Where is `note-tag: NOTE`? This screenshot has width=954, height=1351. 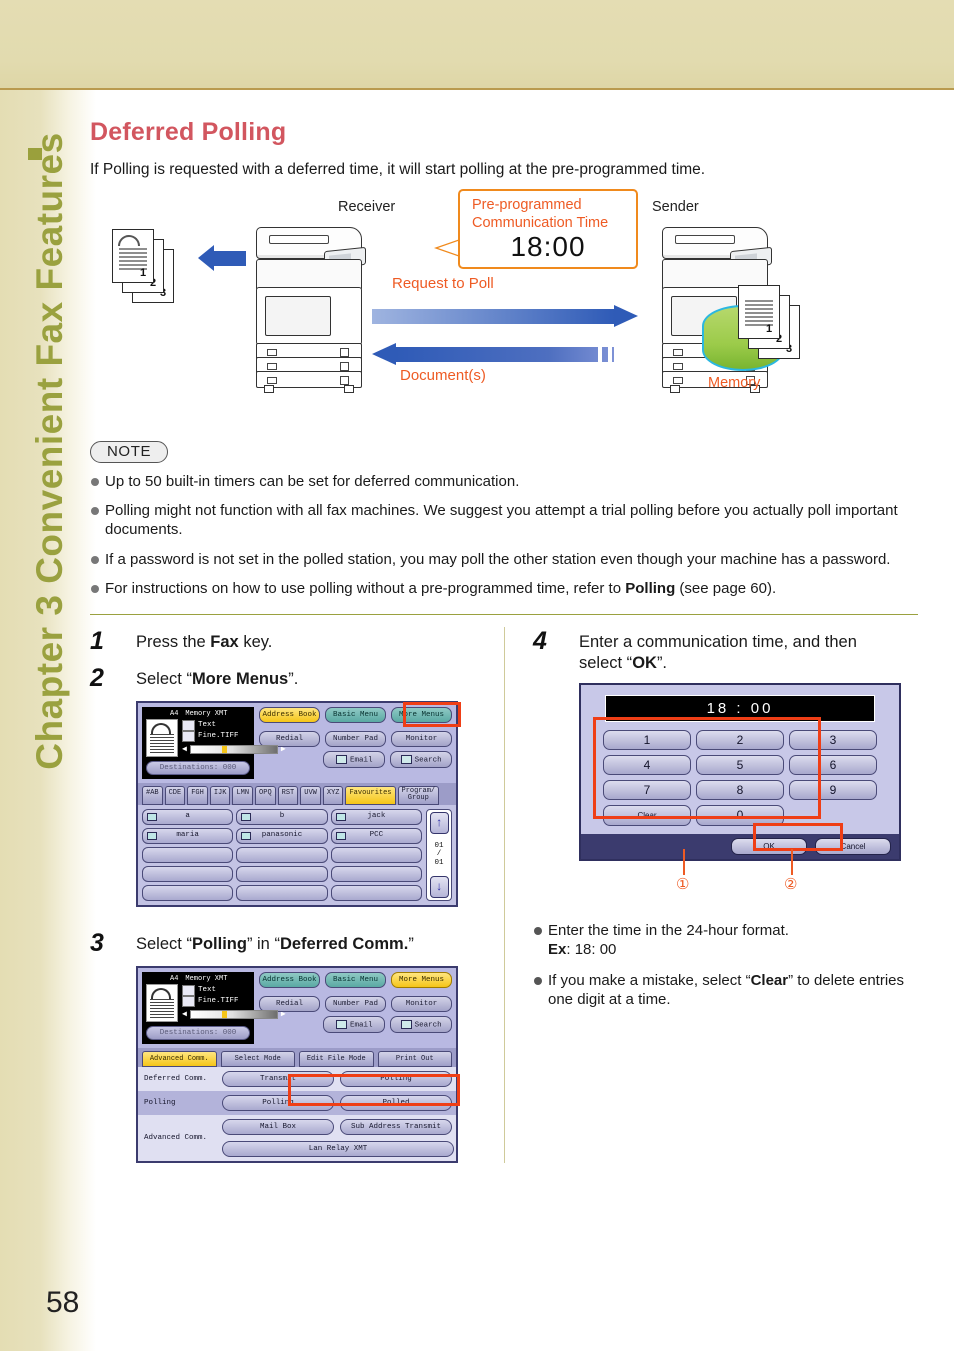
note-tag: NOTE is located at coordinates (129, 452).